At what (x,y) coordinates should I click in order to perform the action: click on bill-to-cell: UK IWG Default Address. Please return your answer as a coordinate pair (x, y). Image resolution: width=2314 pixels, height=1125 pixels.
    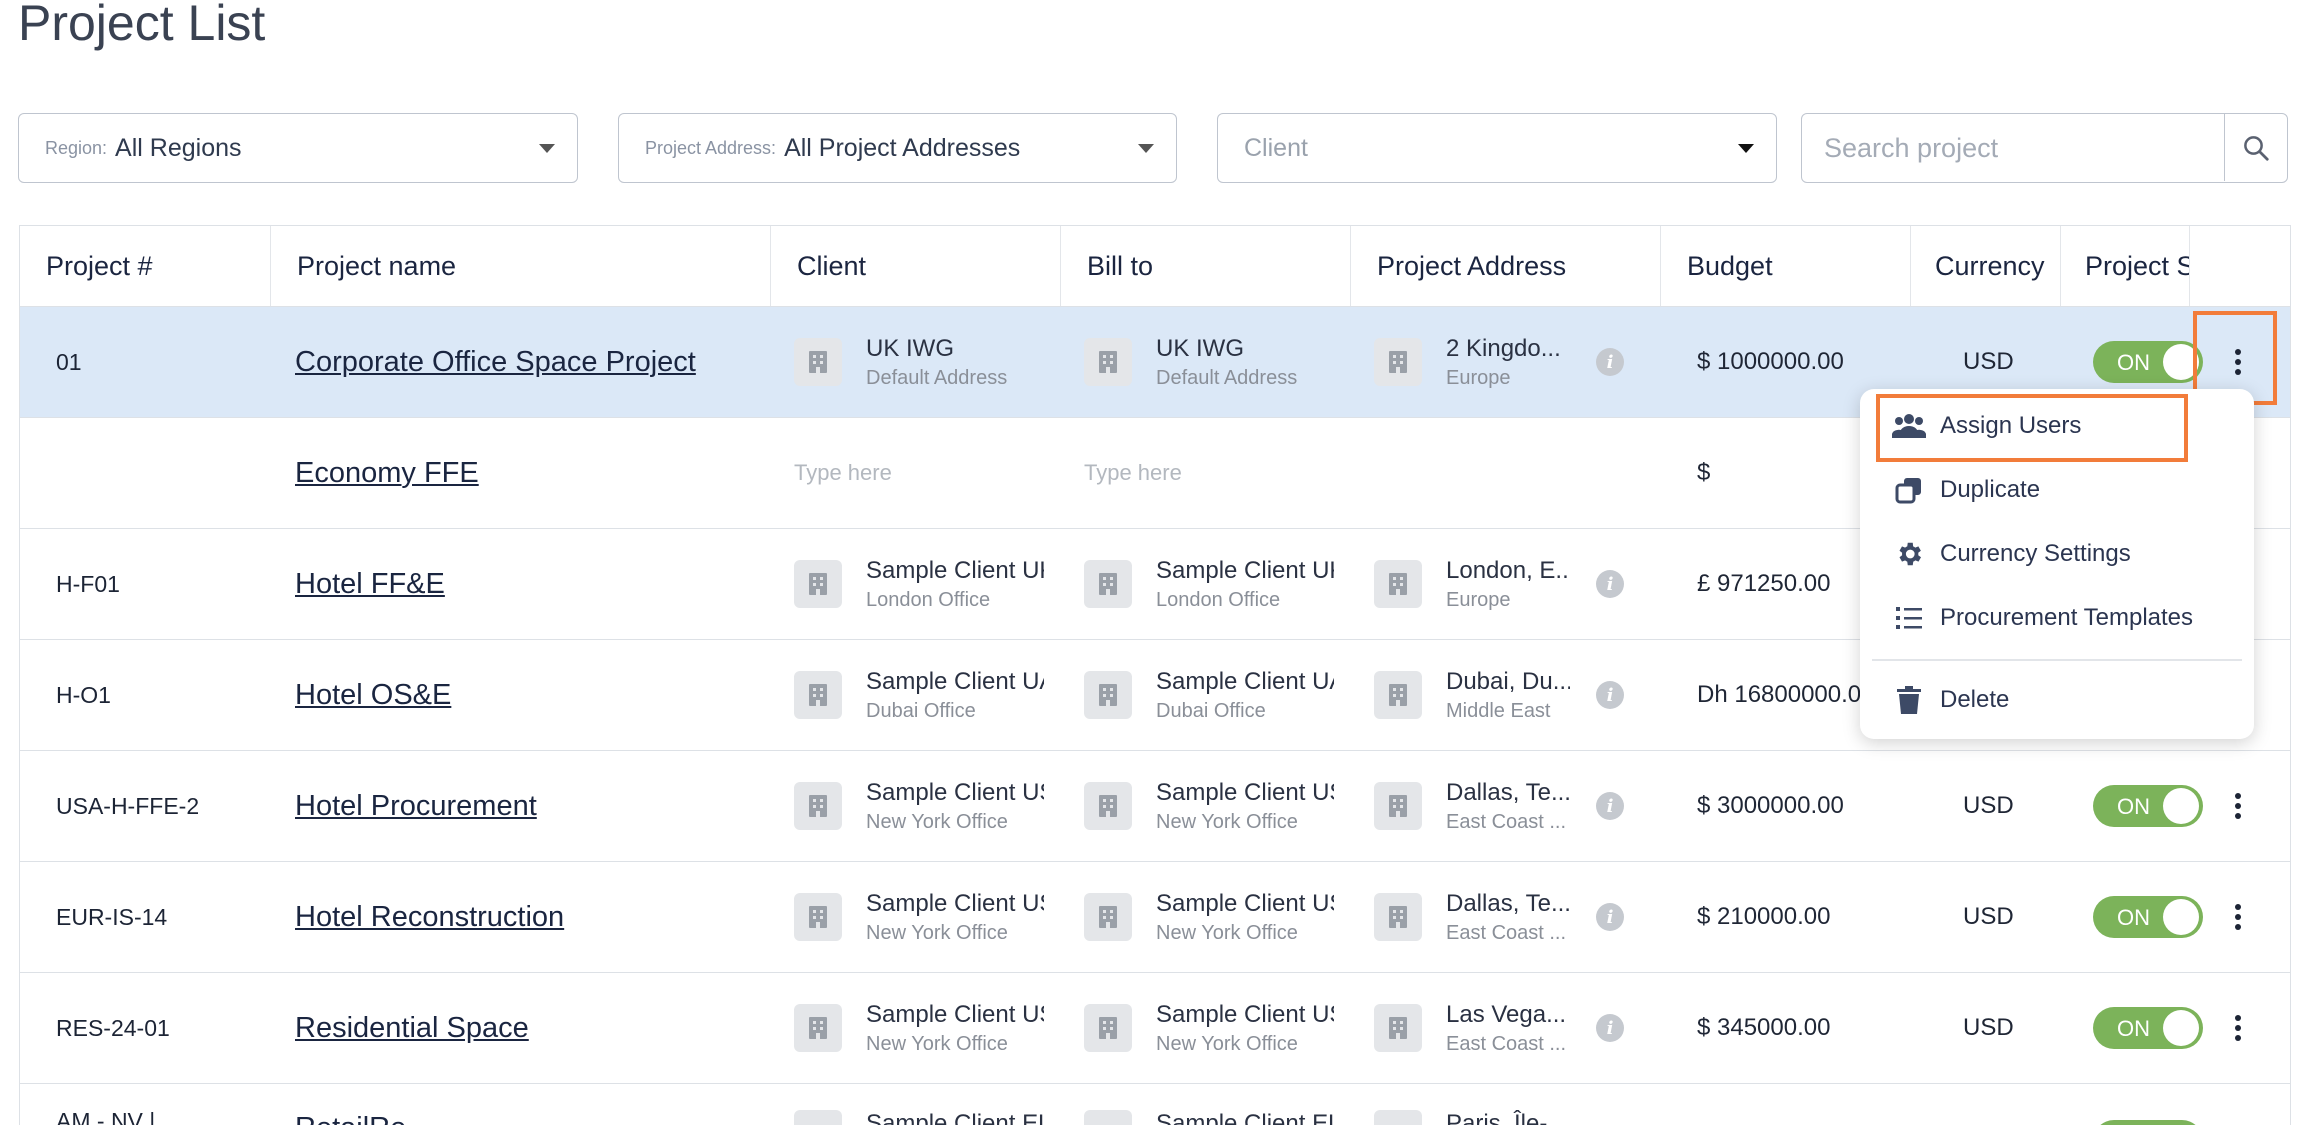
    Looking at the image, I should click on (1217, 362).